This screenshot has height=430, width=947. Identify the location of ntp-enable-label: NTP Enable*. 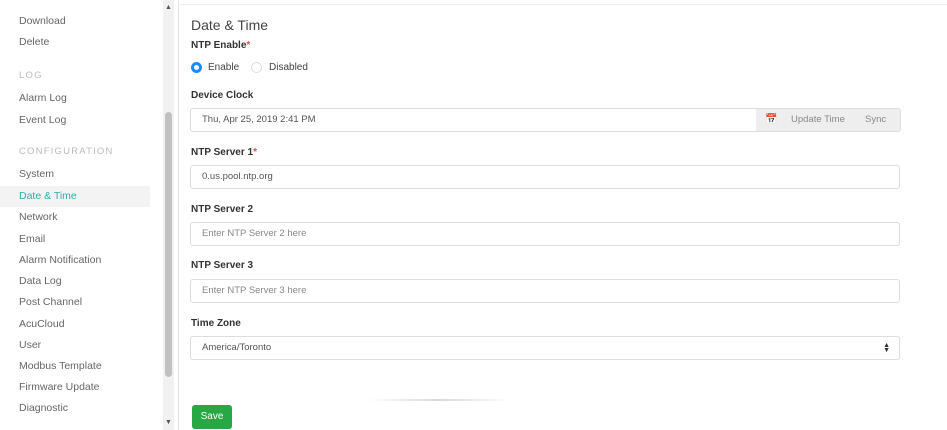
(220, 45).